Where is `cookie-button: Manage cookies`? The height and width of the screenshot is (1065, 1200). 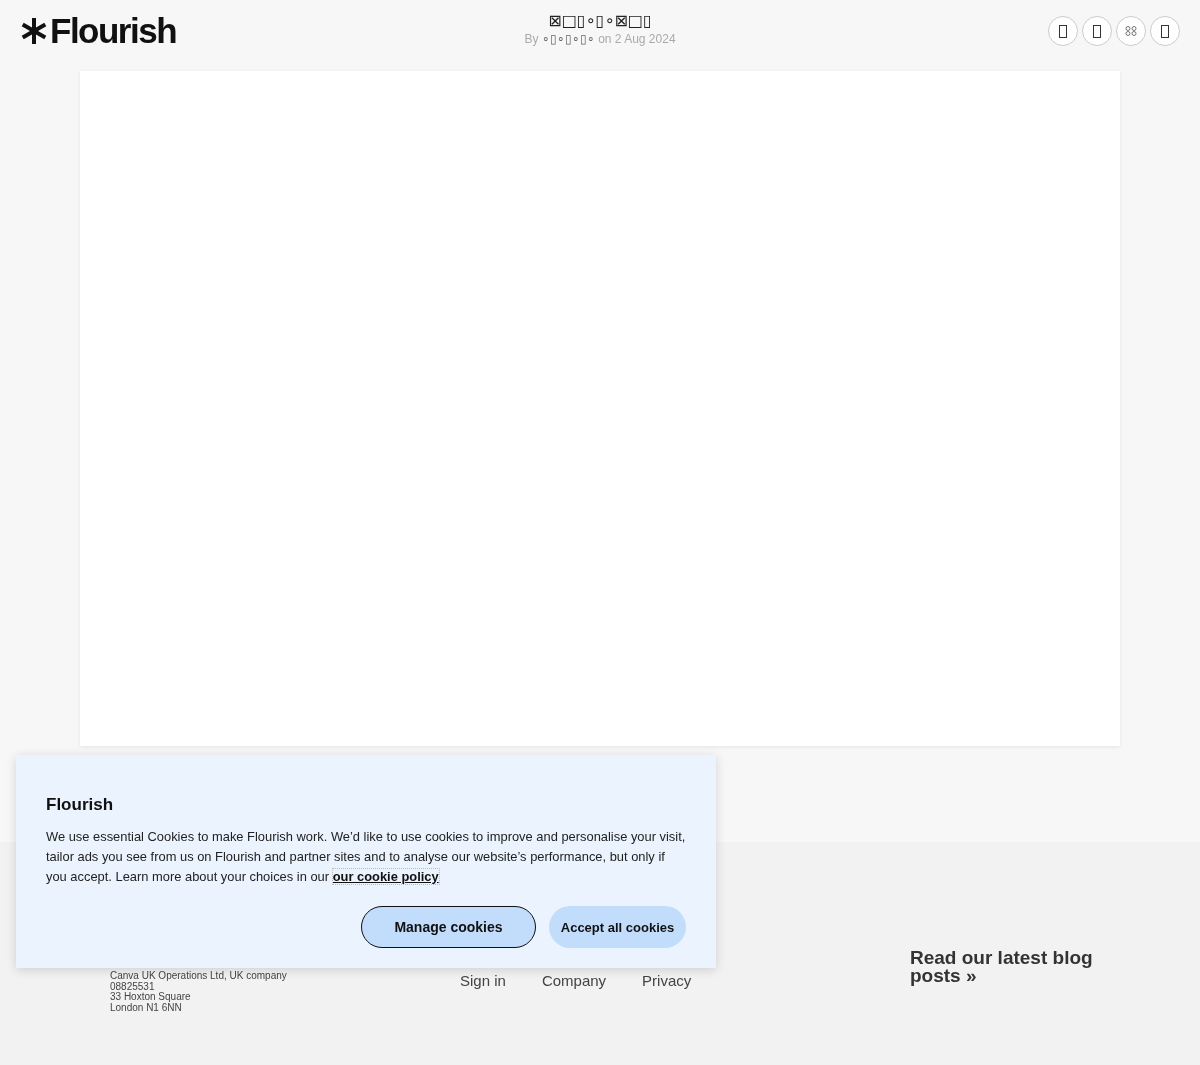 cookie-button: Manage cookies is located at coordinates (448, 927).